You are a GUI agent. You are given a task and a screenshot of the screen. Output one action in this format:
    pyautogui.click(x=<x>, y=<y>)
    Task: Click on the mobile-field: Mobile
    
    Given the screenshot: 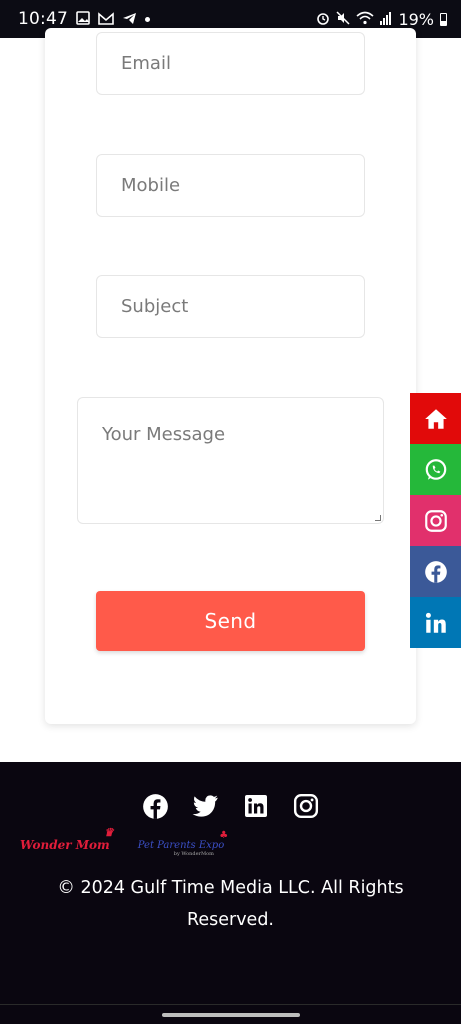 What is the action you would take?
    pyautogui.click(x=230, y=185)
    